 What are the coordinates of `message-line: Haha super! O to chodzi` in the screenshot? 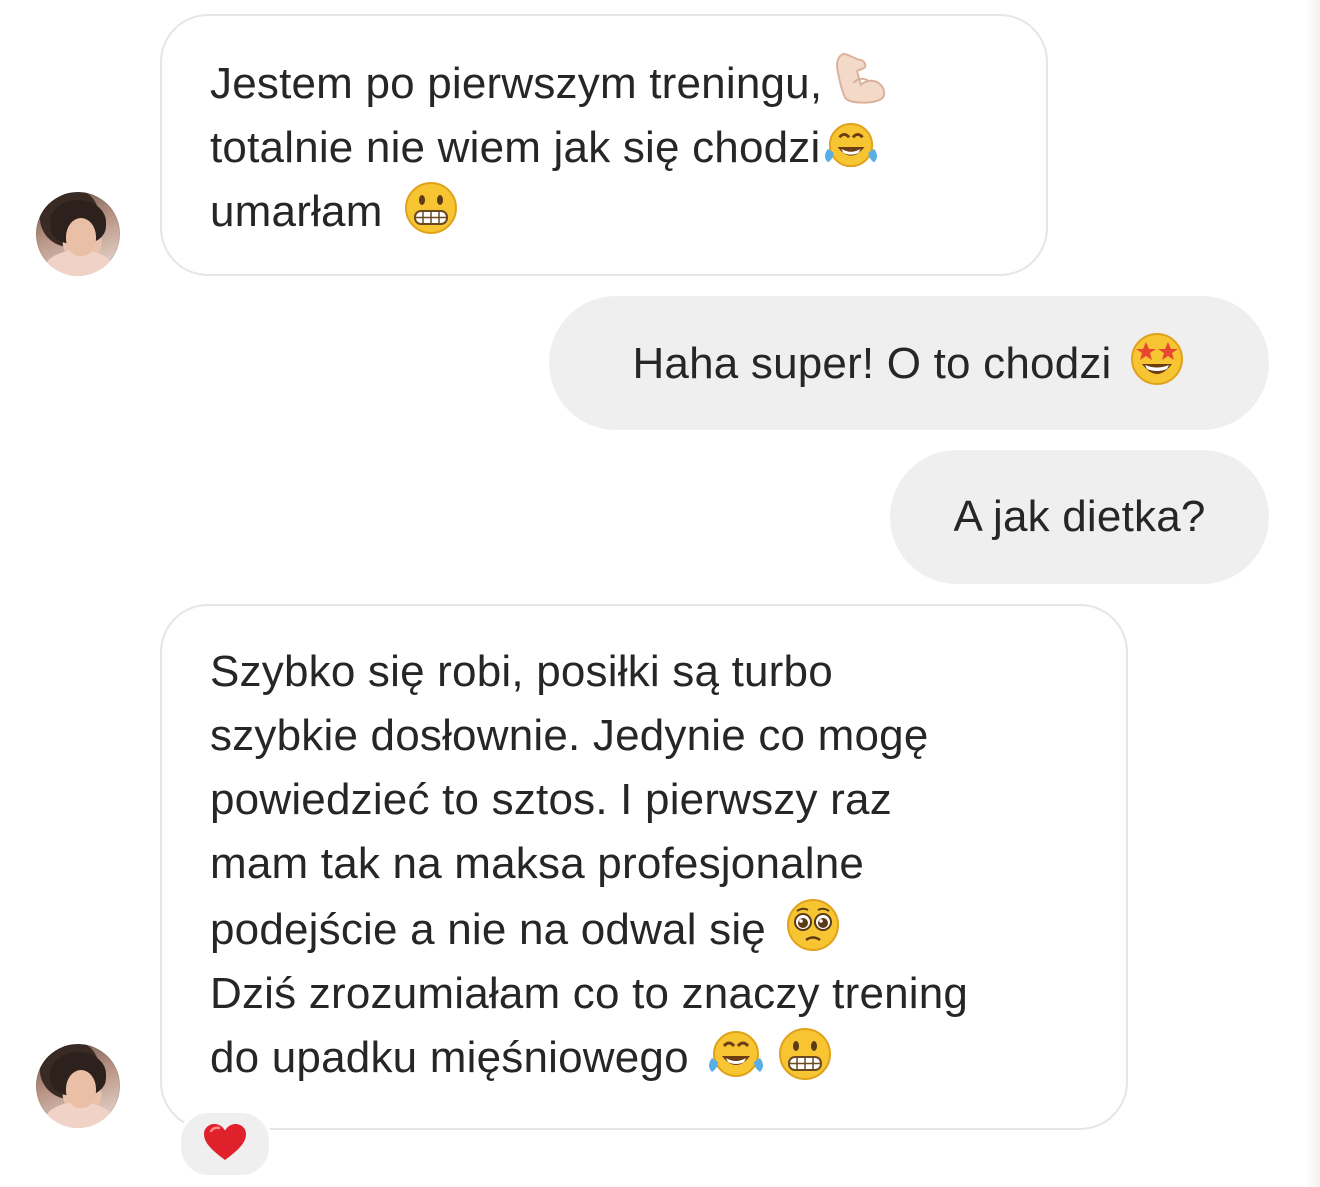 It's located at (908, 363).